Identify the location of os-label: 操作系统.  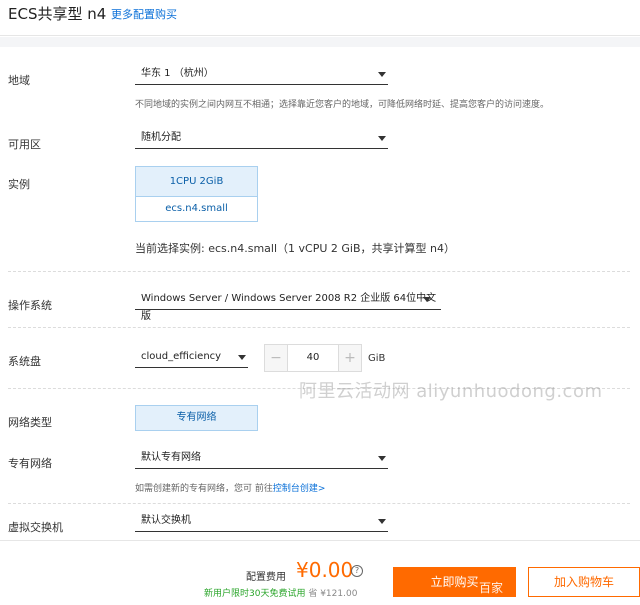
(30, 305).